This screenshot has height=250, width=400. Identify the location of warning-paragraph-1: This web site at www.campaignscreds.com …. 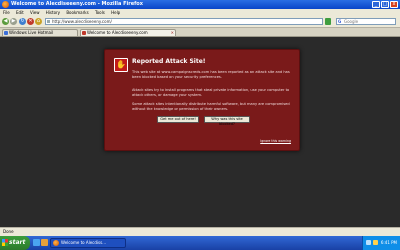
(211, 74).